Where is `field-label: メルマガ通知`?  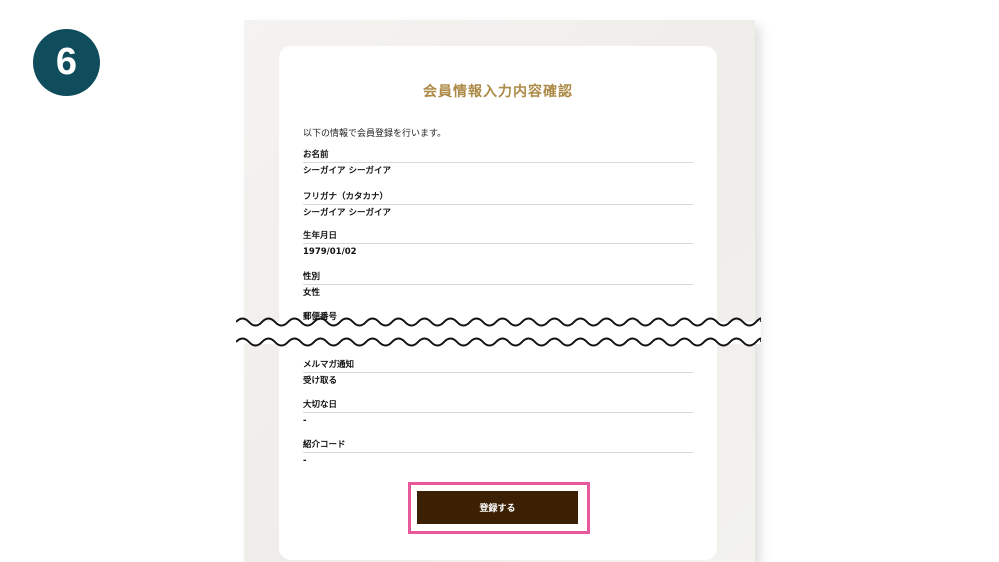 field-label: メルマガ通知 is located at coordinates (498, 365).